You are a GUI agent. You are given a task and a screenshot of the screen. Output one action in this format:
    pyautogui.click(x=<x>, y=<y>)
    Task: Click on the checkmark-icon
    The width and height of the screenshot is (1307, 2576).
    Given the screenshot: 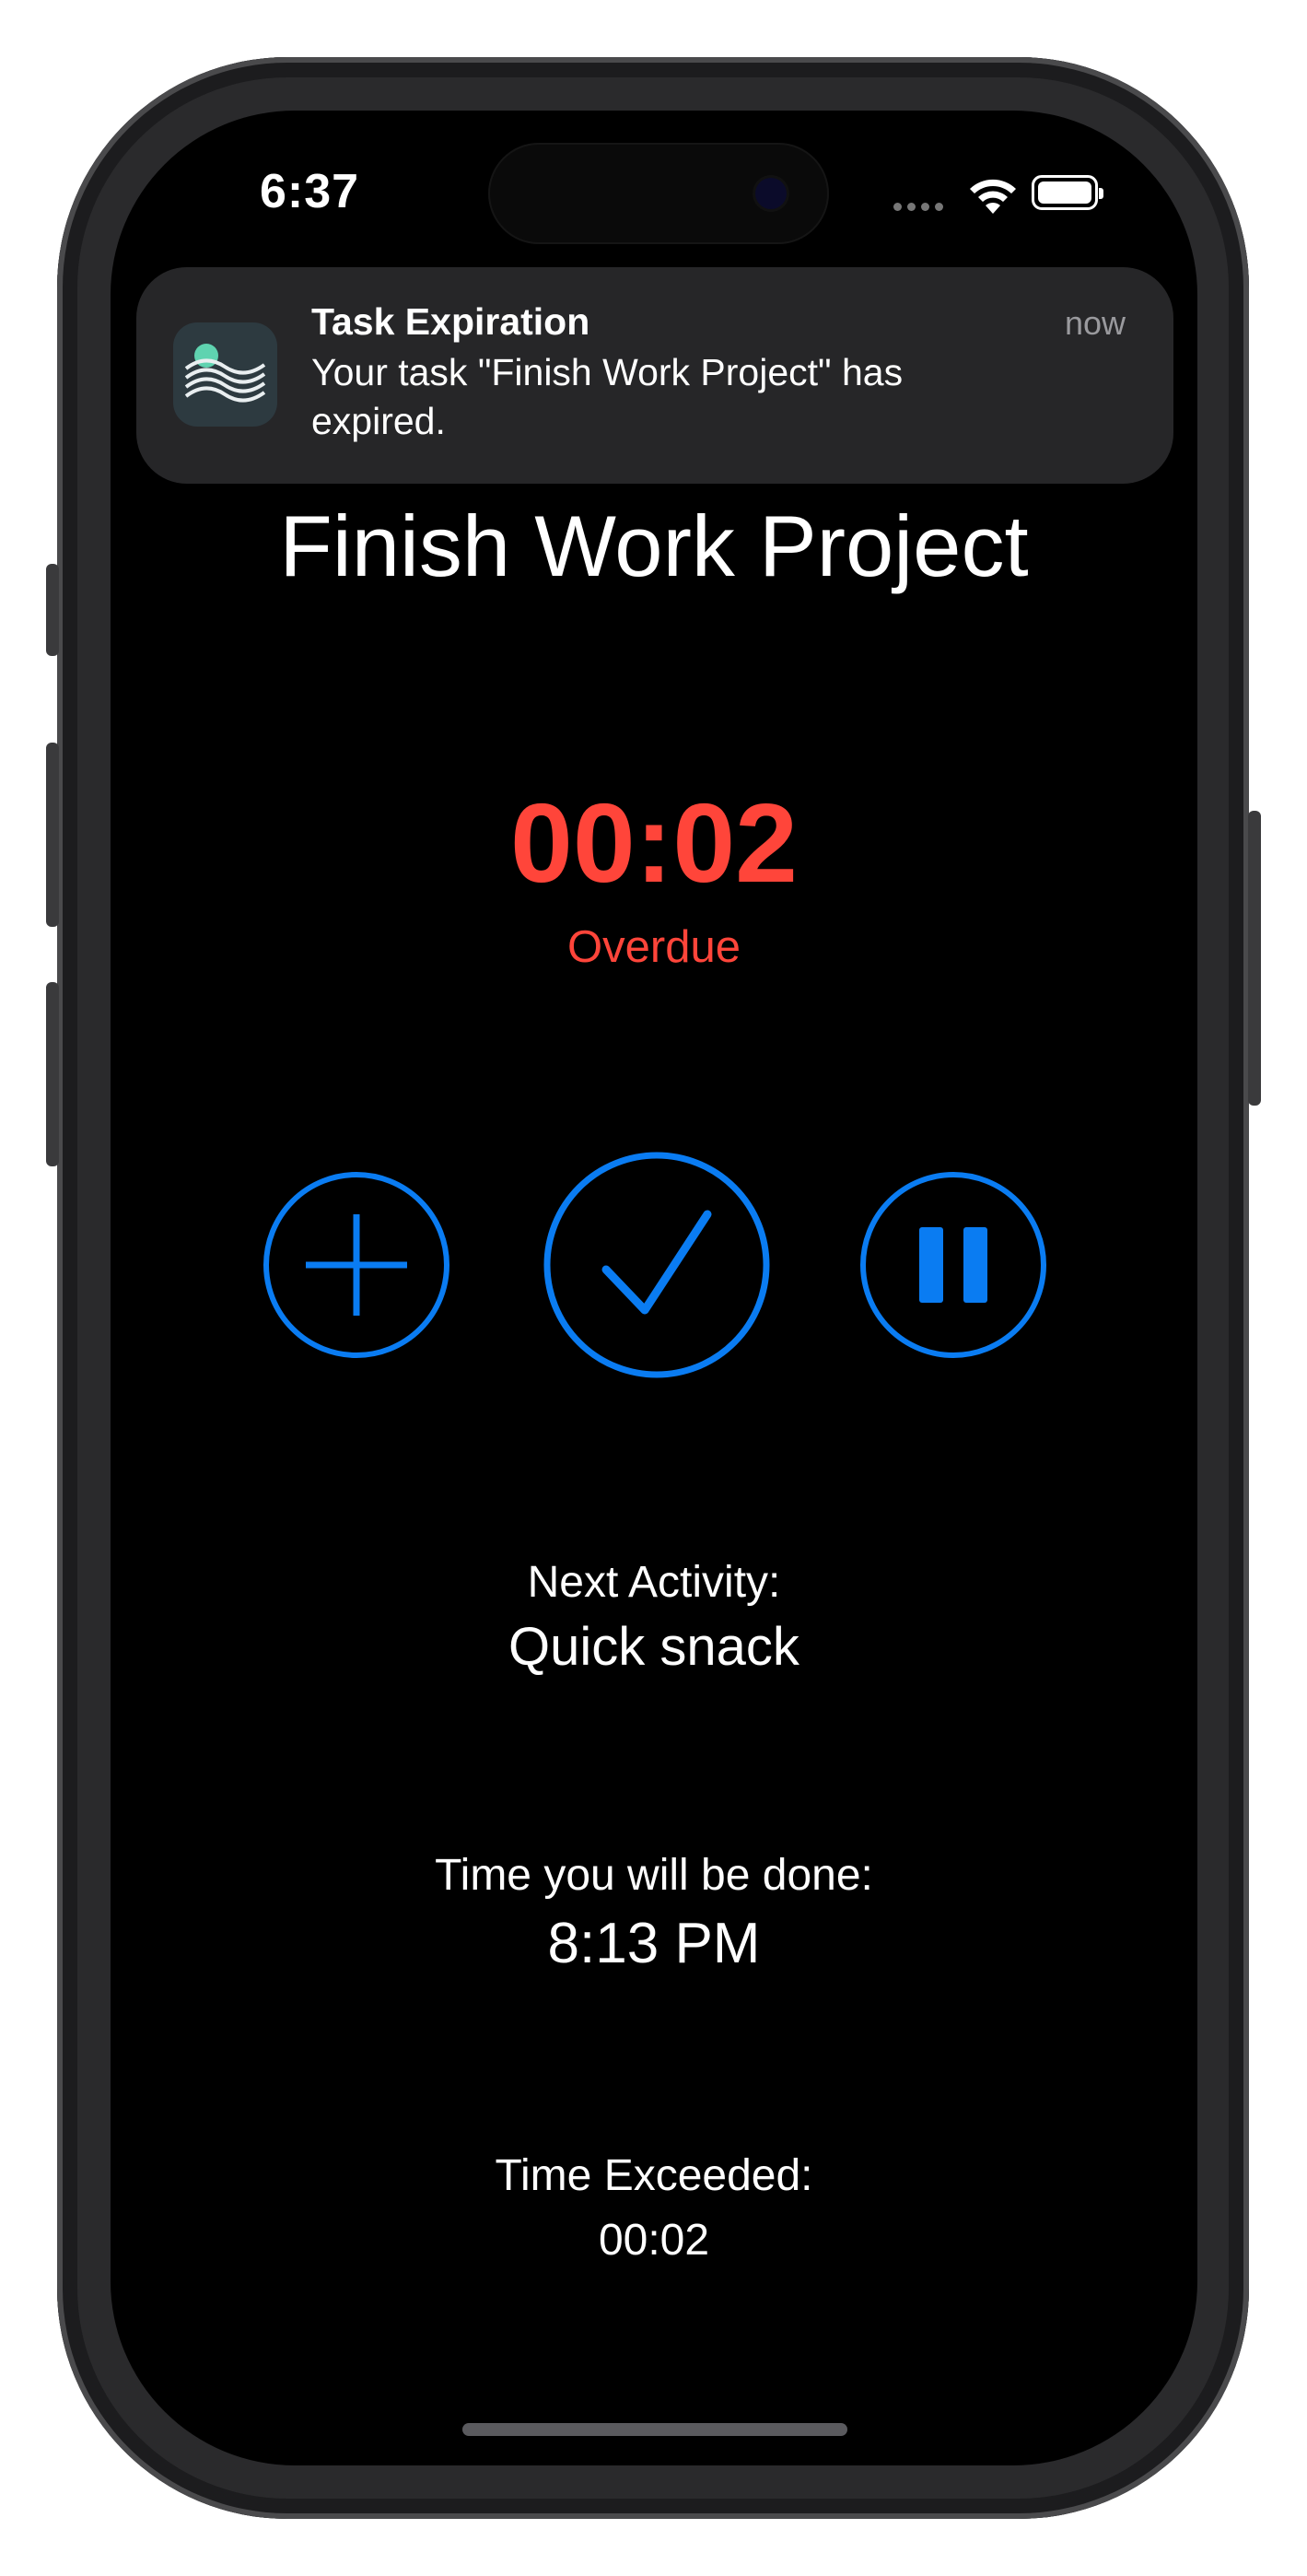 What is the action you would take?
    pyautogui.click(x=657, y=1265)
    